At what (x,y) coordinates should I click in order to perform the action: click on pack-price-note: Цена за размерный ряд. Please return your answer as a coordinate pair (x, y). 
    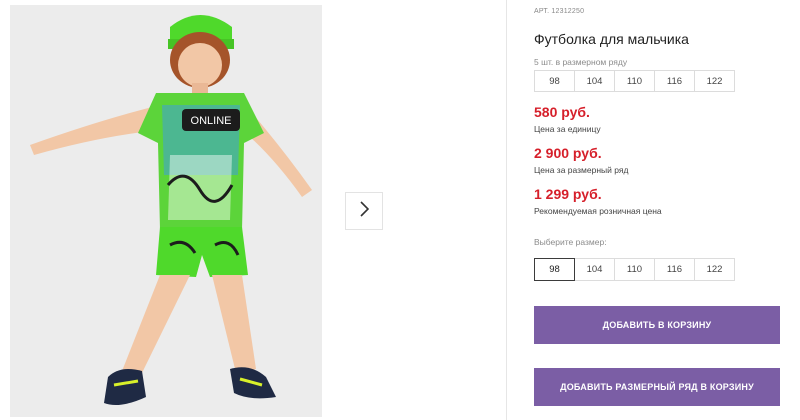
    Looking at the image, I should click on (581, 170).